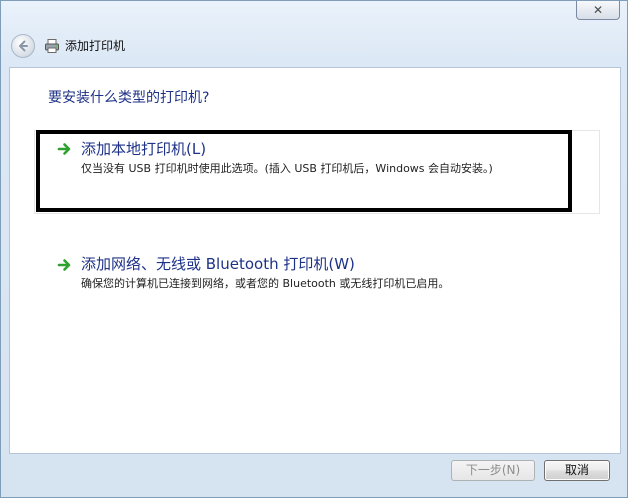 Image resolution: width=628 pixels, height=498 pixels. I want to click on back-arrow-icon, so click(23, 46).